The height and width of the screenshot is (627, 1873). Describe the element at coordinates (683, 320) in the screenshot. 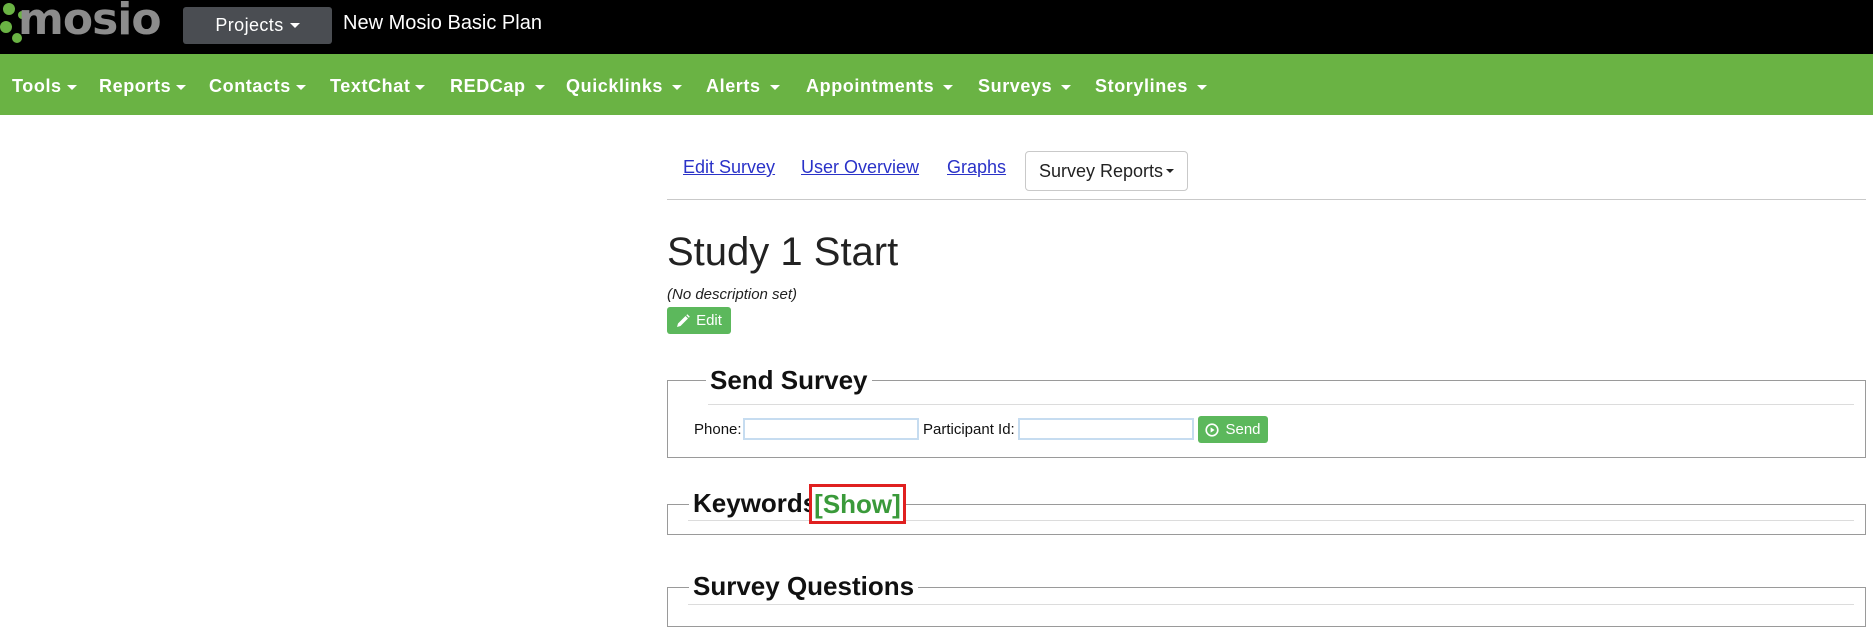

I see `pencil-icon` at that location.